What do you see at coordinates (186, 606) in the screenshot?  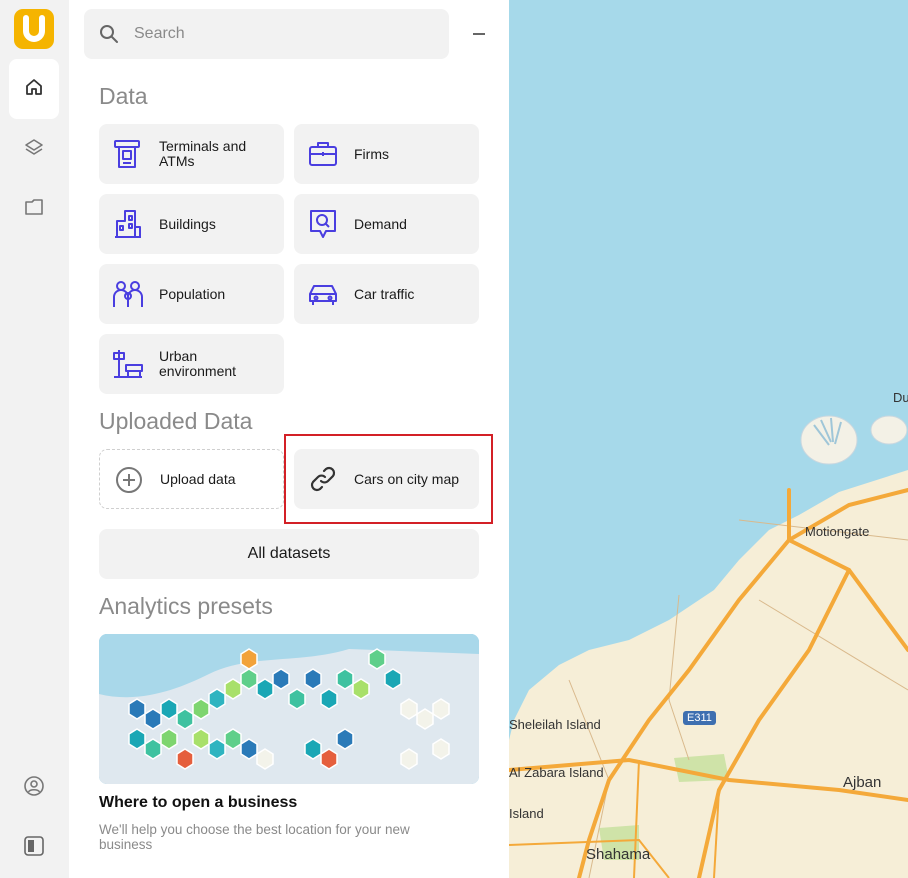 I see `presets-section-title: Analytics presets` at bounding box center [186, 606].